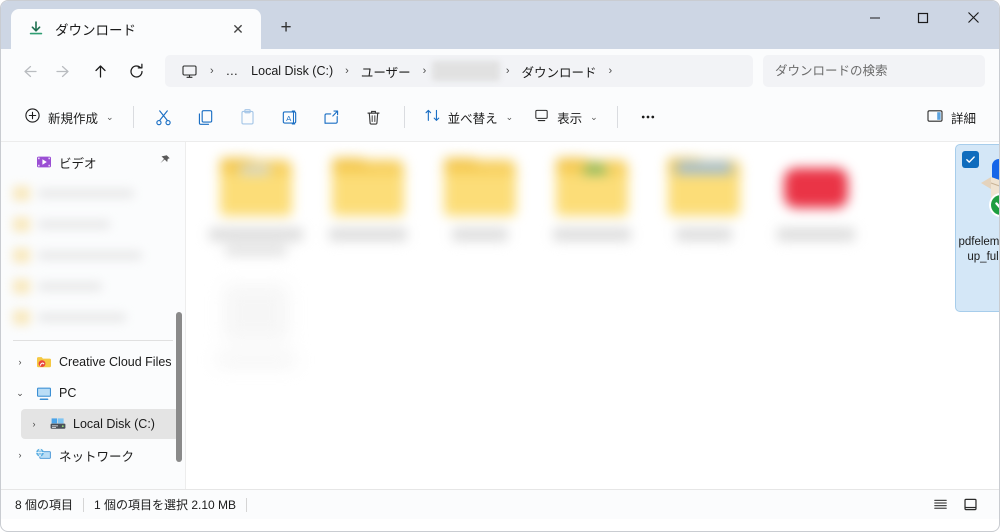 Image resolution: width=1000 pixels, height=532 pixels. I want to click on refresh-button, so click(136, 71).